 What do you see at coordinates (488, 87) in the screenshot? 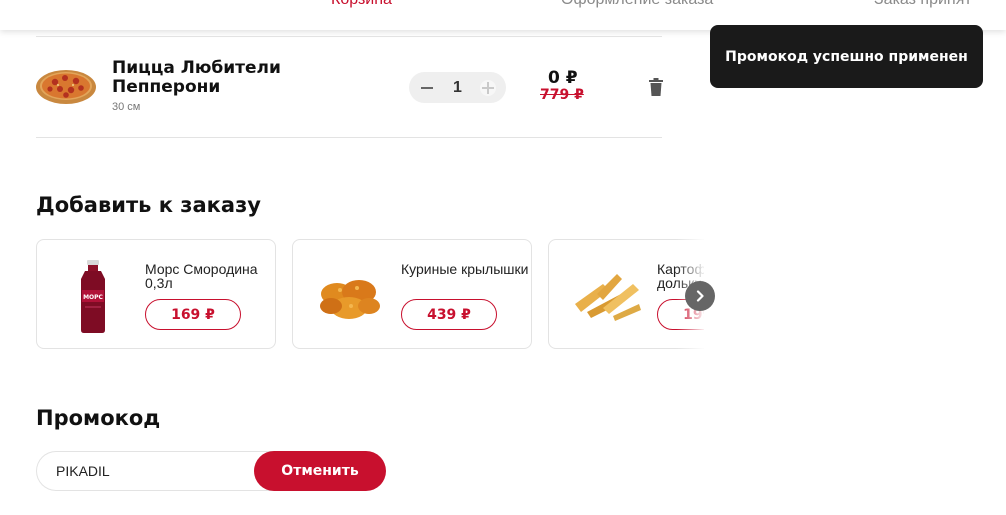
I see `increase-quantity-button` at bounding box center [488, 87].